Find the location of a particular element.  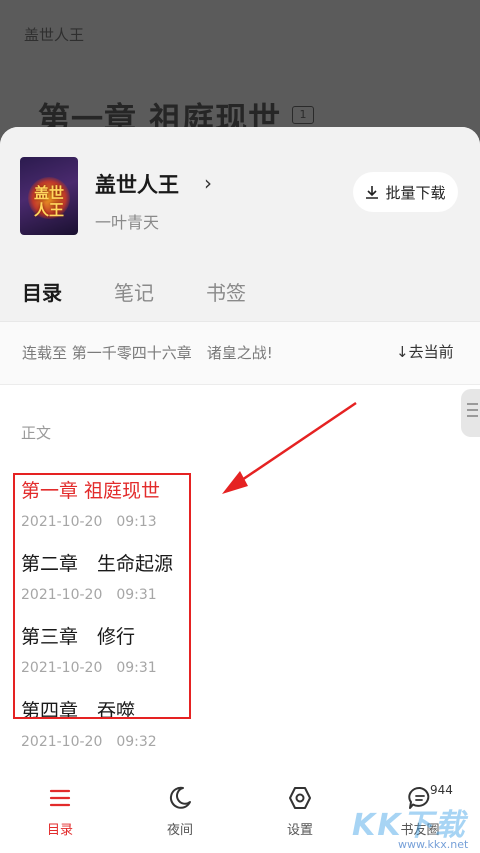

annotation-arrow is located at coordinates (289, 447).